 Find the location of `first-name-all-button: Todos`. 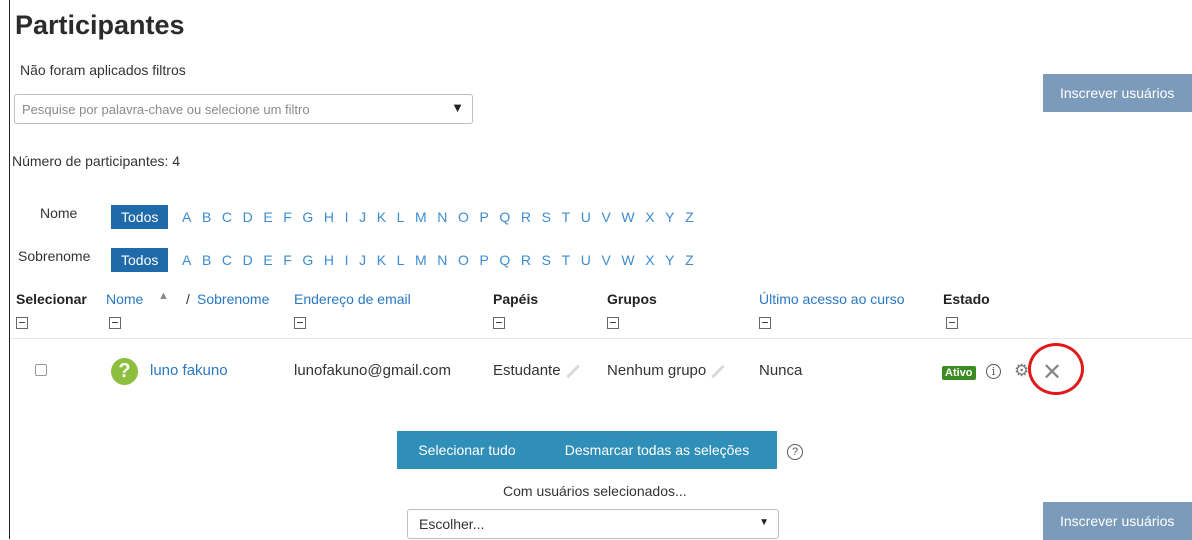

first-name-all-button: Todos is located at coordinates (140, 217).